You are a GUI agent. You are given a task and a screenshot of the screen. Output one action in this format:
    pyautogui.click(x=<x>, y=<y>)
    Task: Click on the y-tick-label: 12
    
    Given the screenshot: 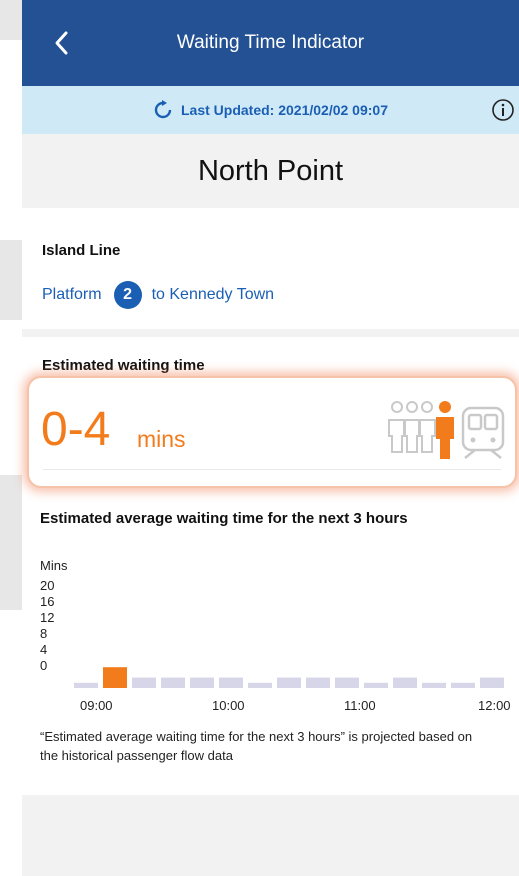 What is the action you would take?
    pyautogui.click(x=47, y=617)
    